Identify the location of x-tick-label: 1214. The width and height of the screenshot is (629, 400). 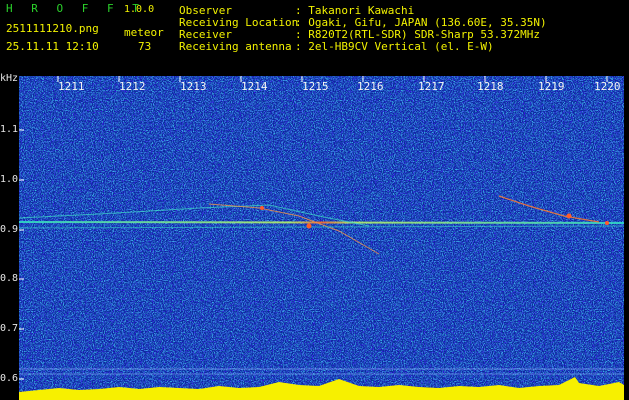
(254, 86).